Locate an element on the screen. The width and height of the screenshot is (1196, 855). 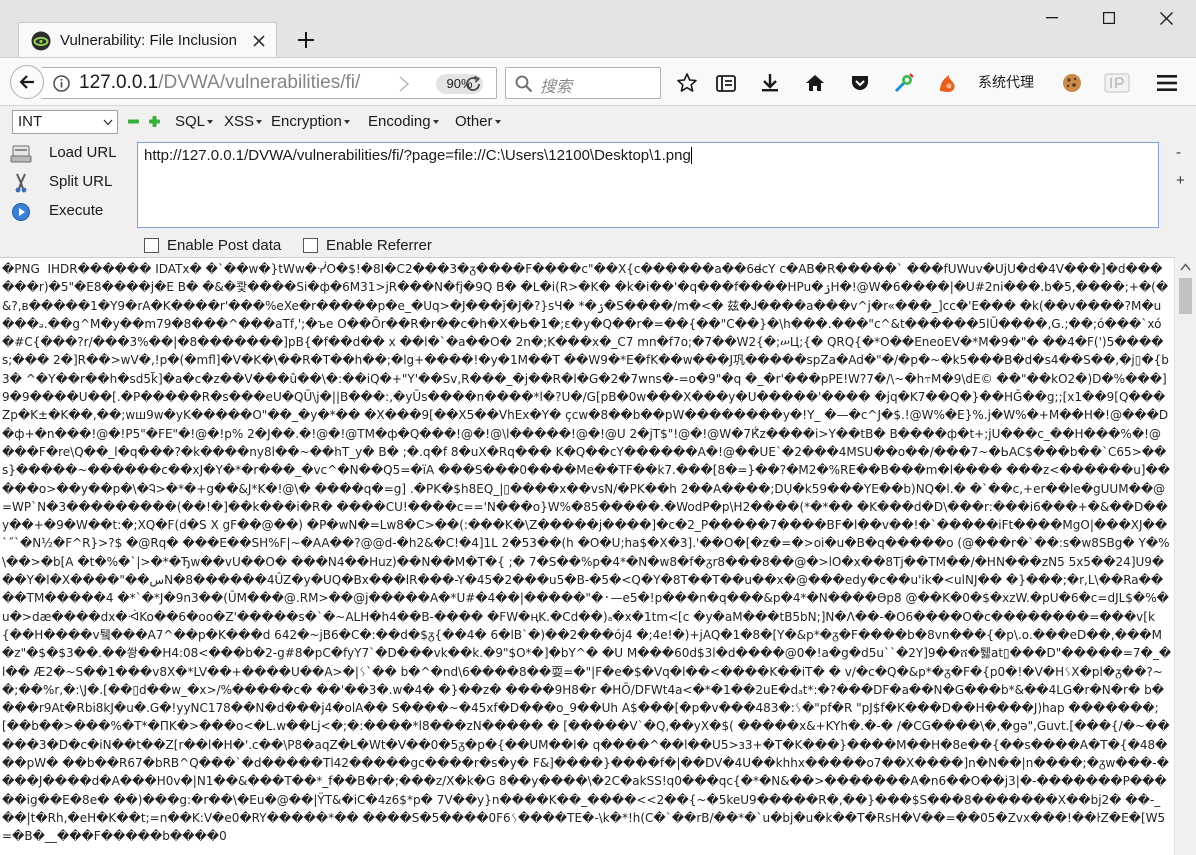
menu-encoding: Encoding is located at coordinates (403, 121).